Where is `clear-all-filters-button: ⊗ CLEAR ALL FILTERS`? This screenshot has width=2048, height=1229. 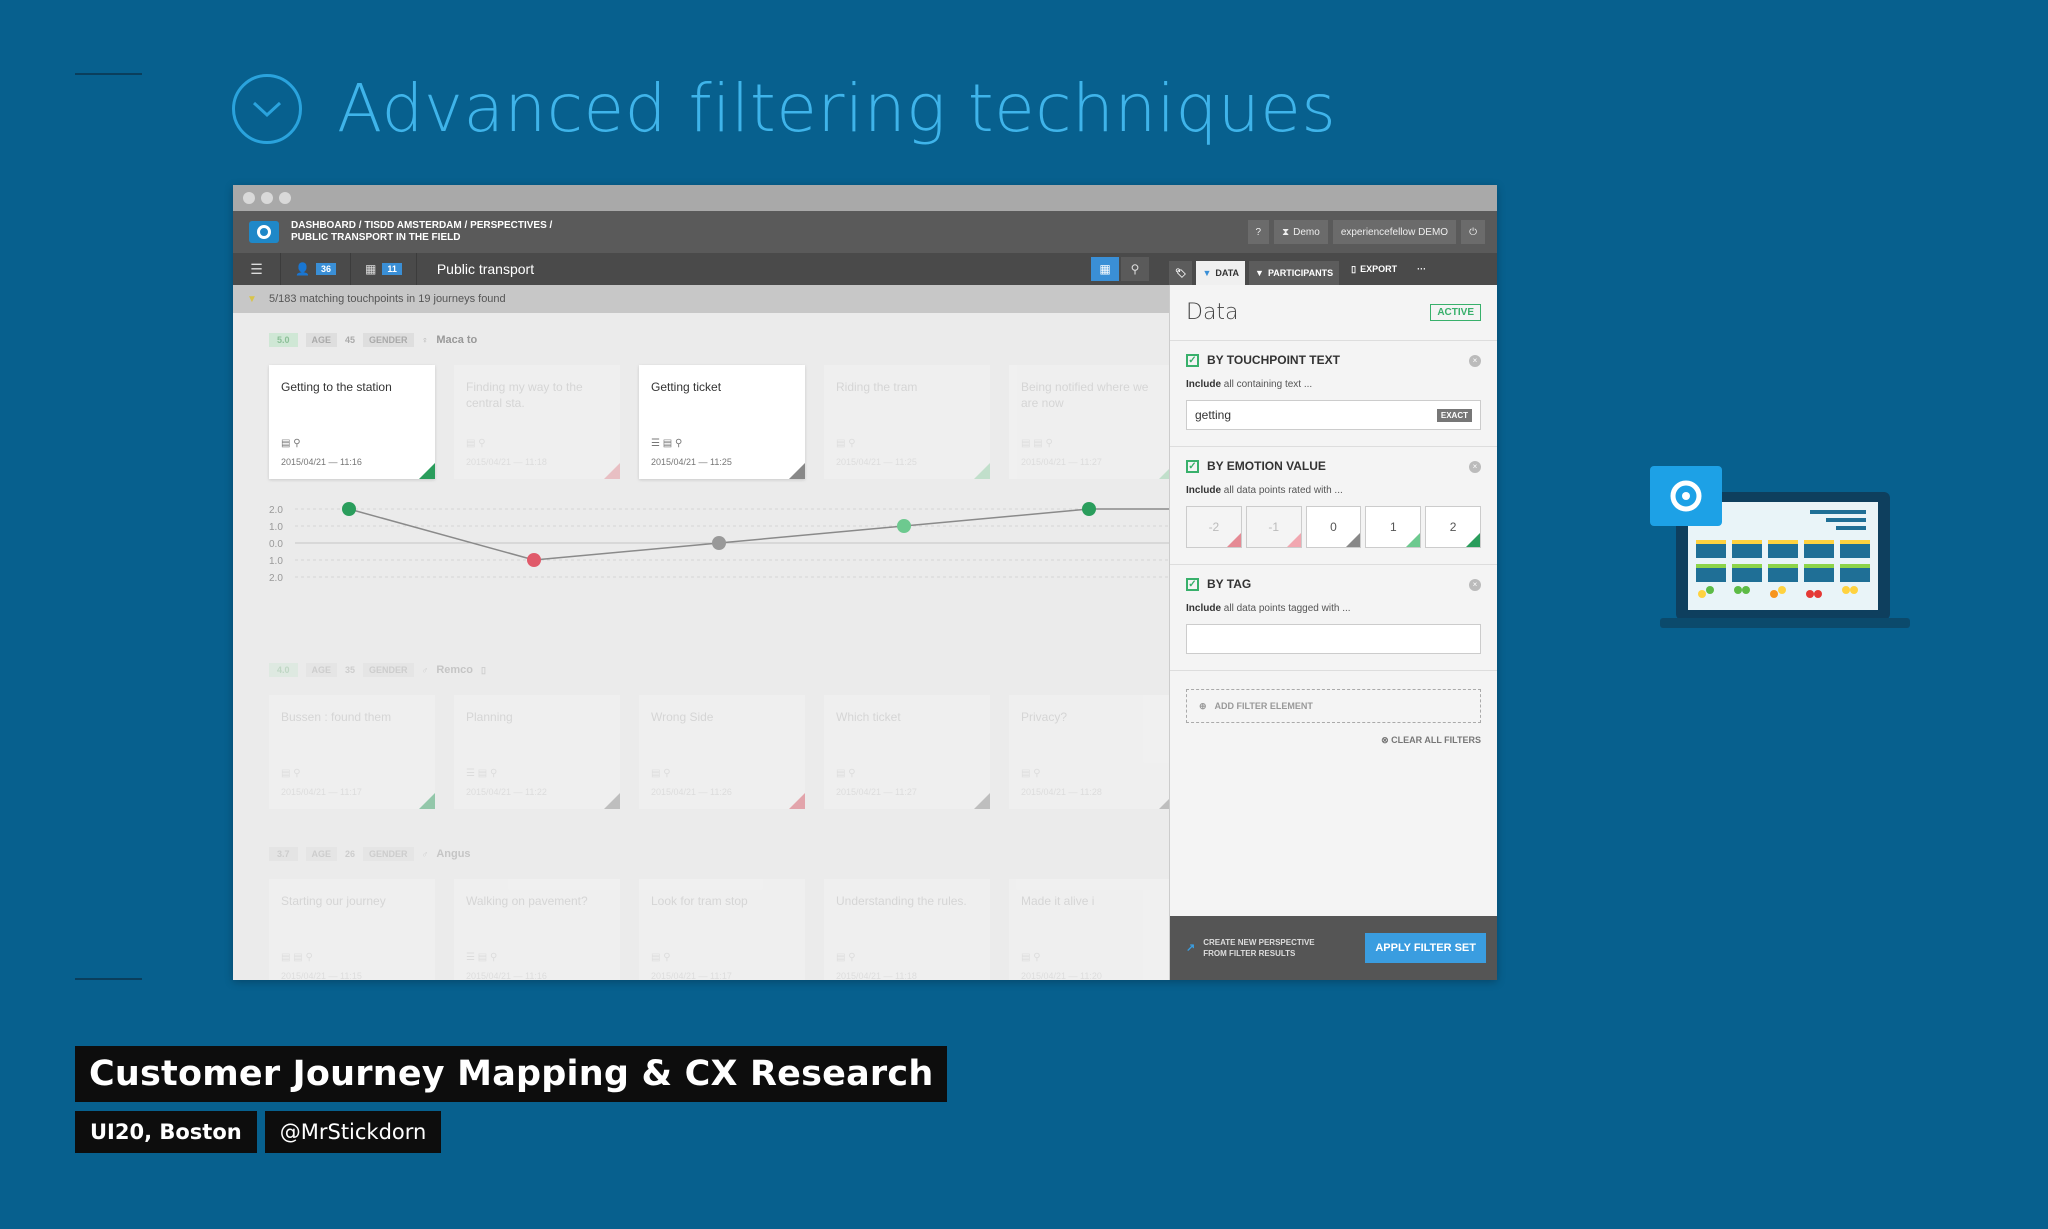 clear-all-filters-button: ⊗ CLEAR ALL FILTERS is located at coordinates (1333, 740).